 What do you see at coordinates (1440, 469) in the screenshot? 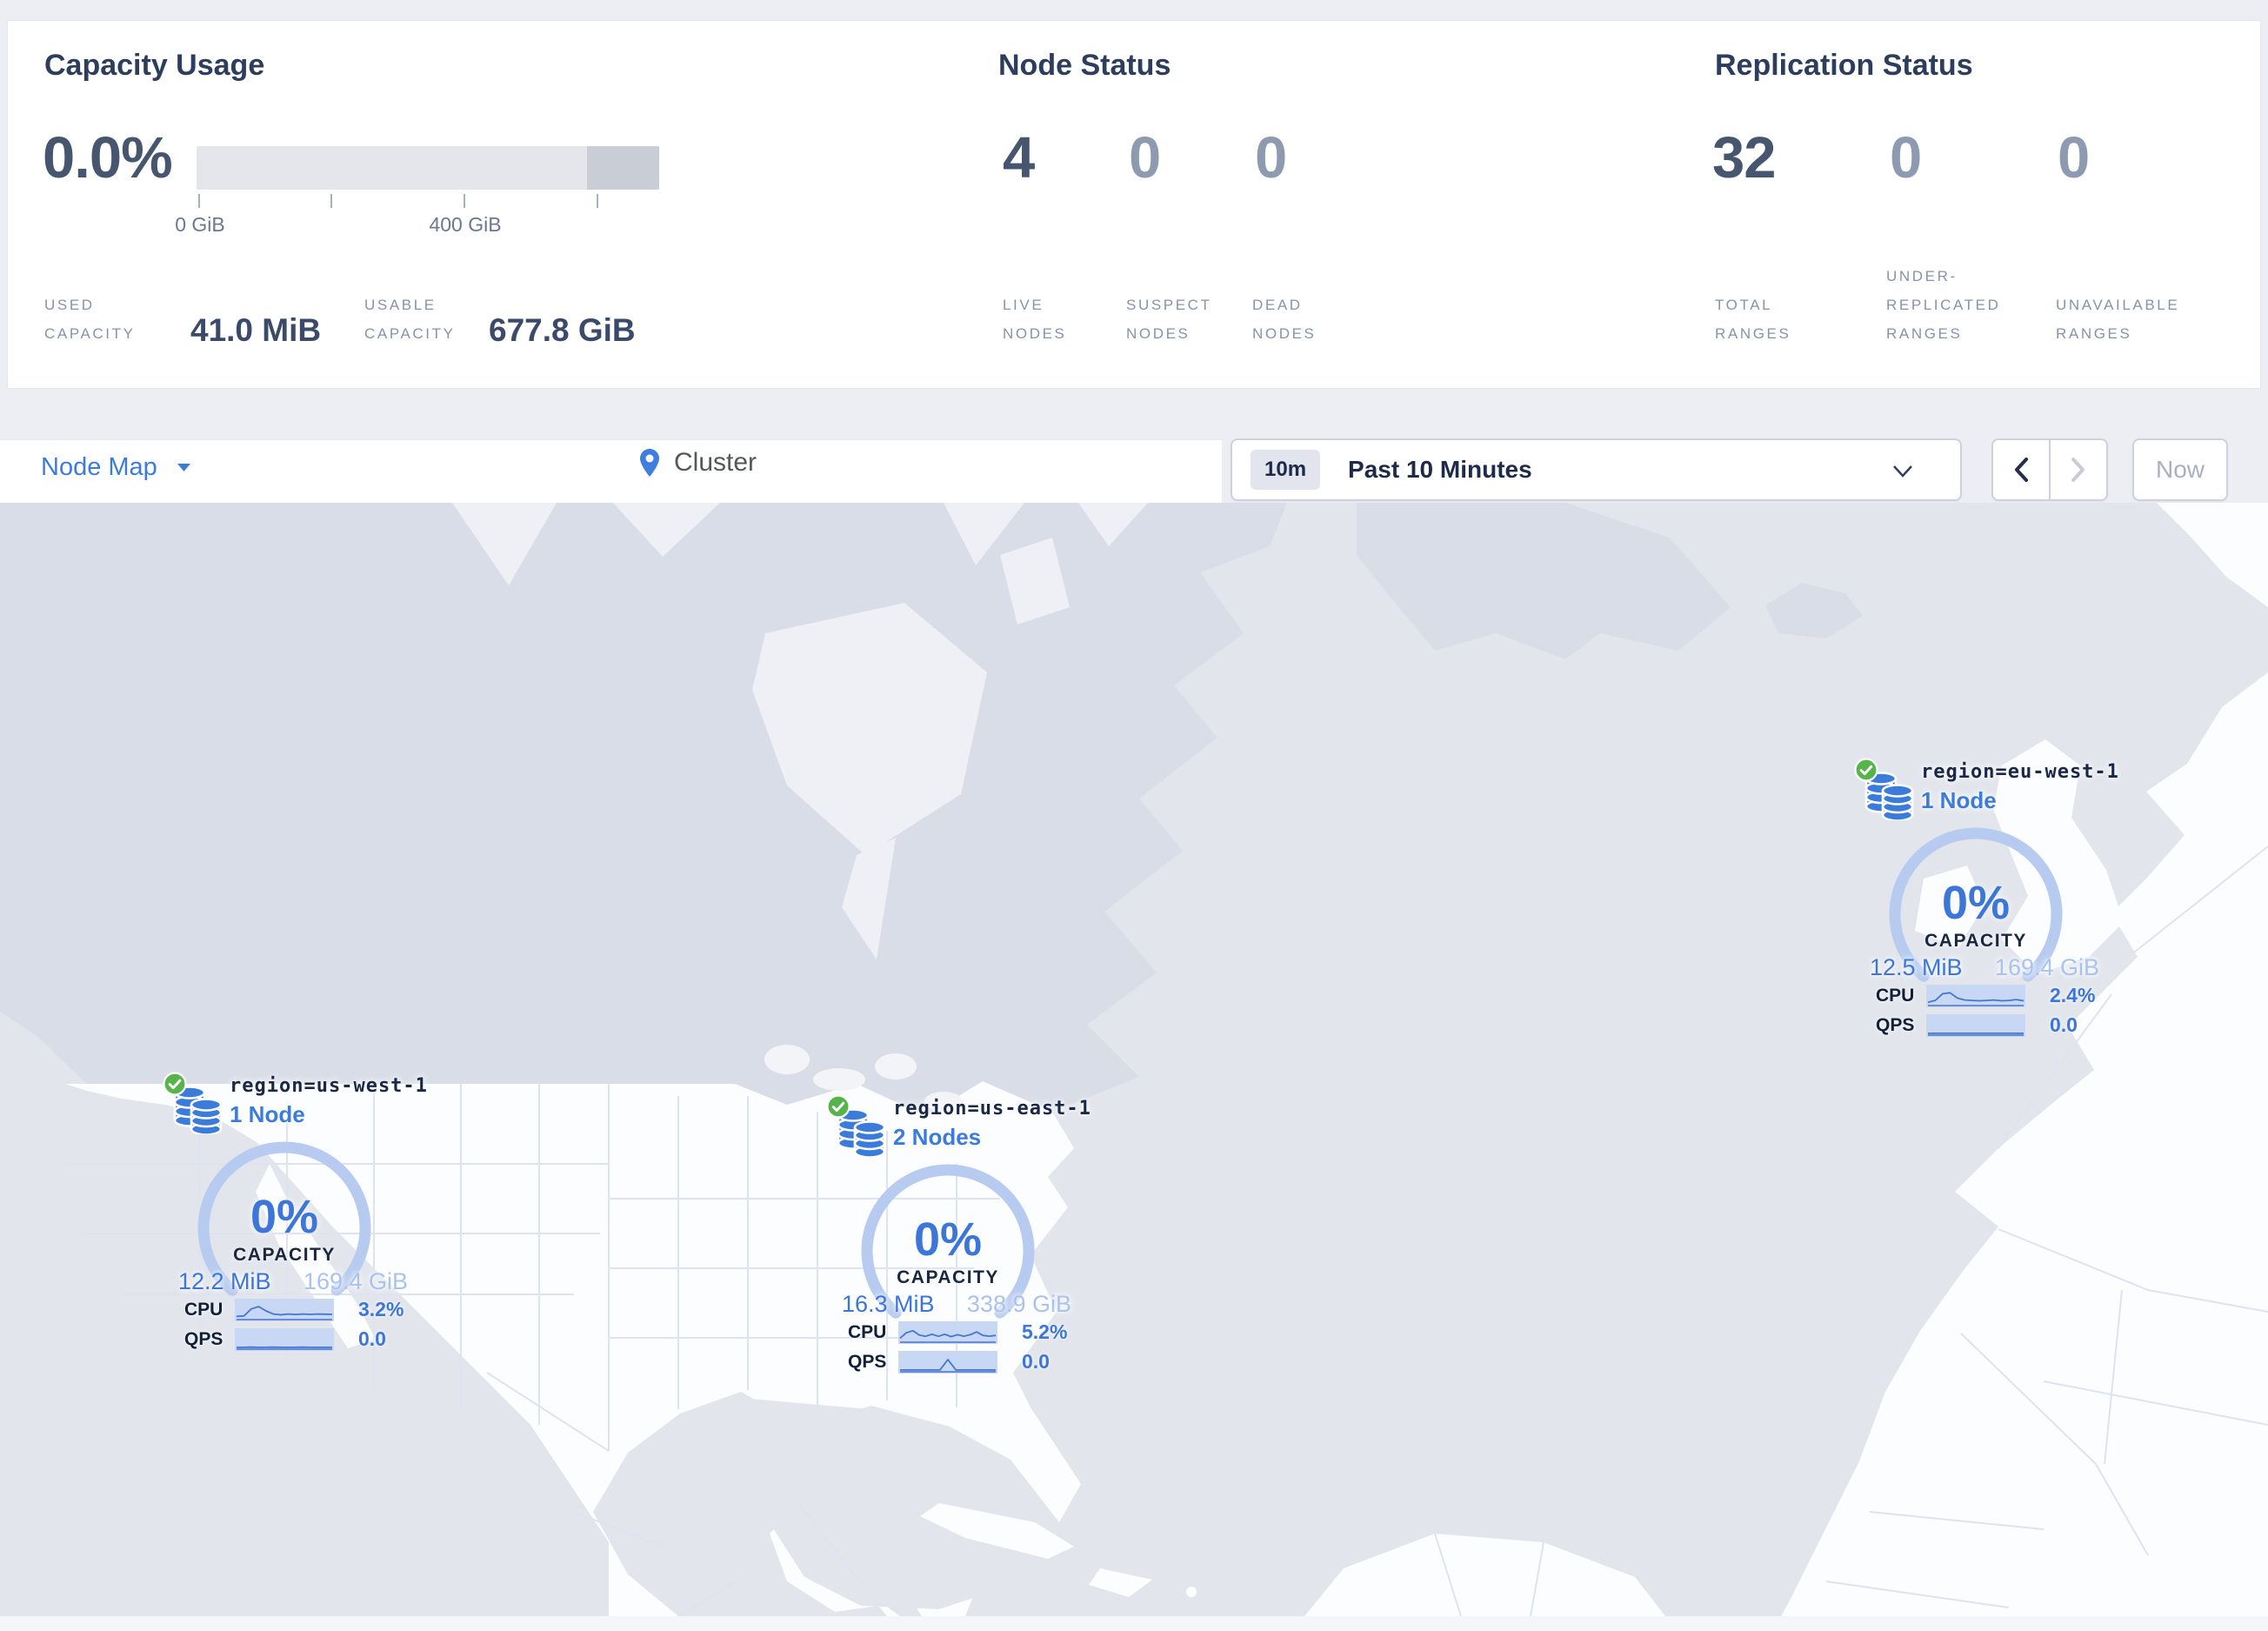
I see `time-window-label: Past 10 Minutes` at bounding box center [1440, 469].